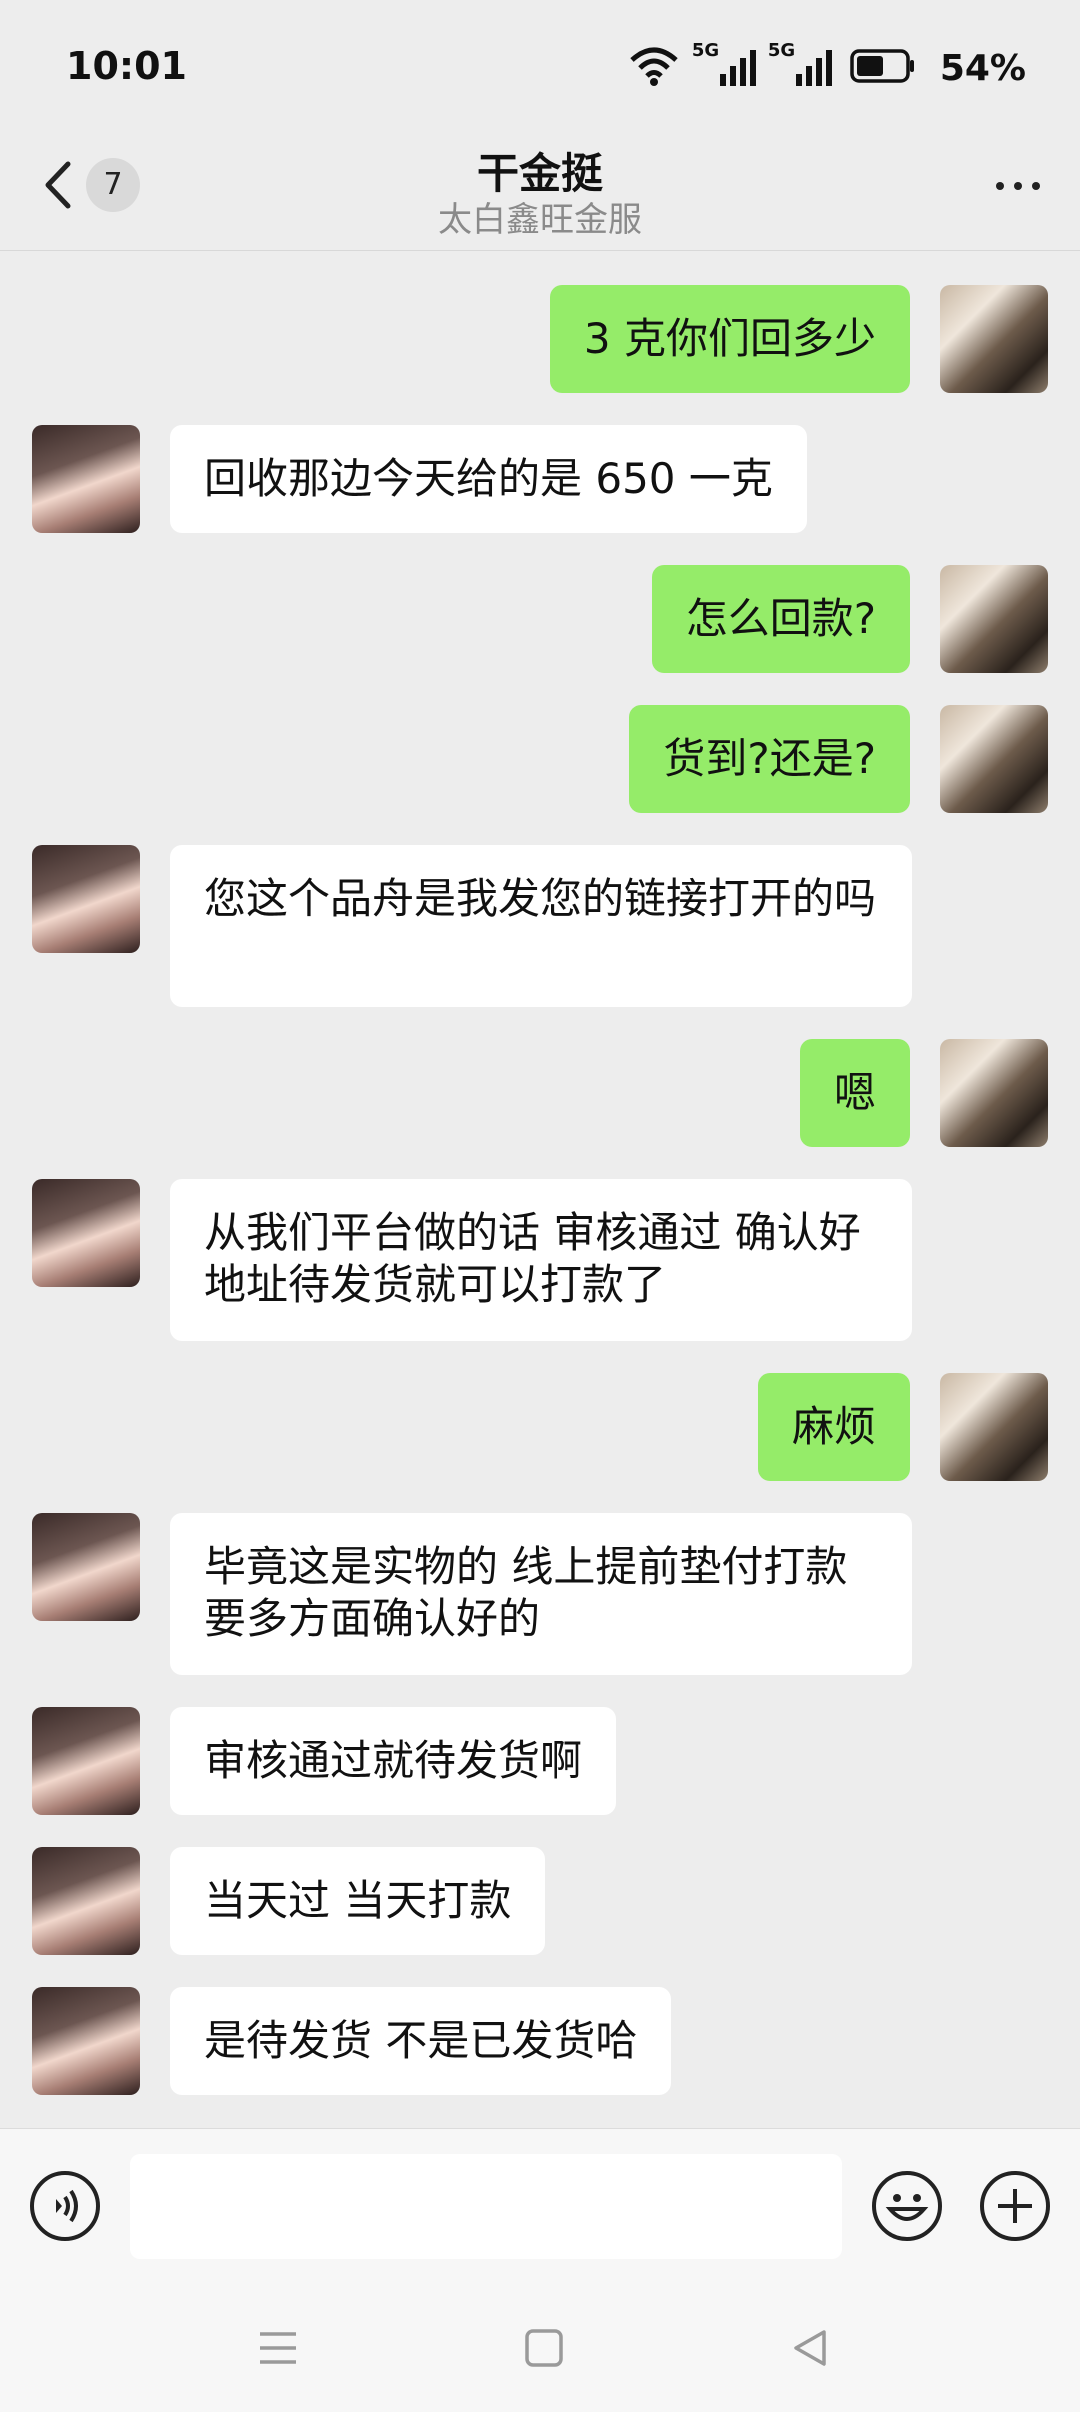  Describe the element at coordinates (729, 339) in the screenshot. I see `message-bubble: 3 克你们回多少` at that location.